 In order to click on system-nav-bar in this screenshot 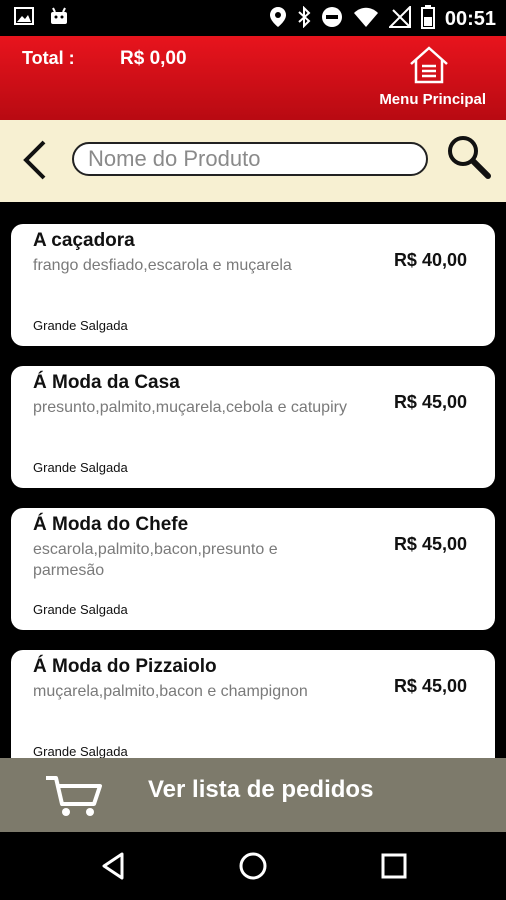, I will do `click(253, 866)`.